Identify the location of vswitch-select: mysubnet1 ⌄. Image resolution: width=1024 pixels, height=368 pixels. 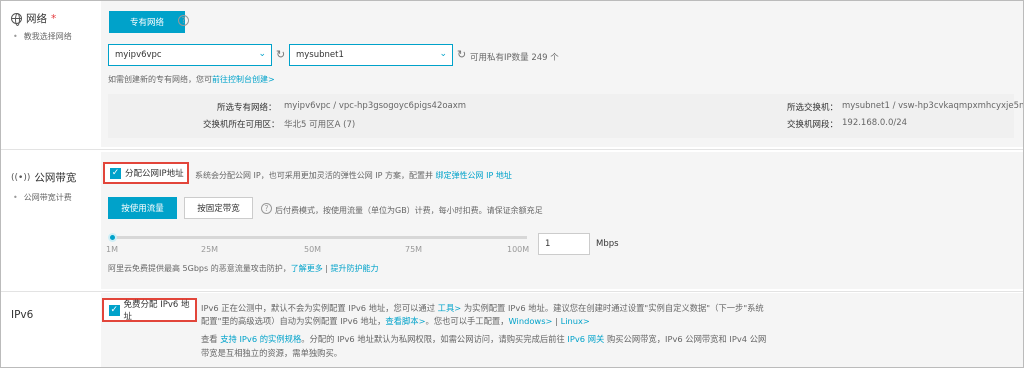
(371, 55).